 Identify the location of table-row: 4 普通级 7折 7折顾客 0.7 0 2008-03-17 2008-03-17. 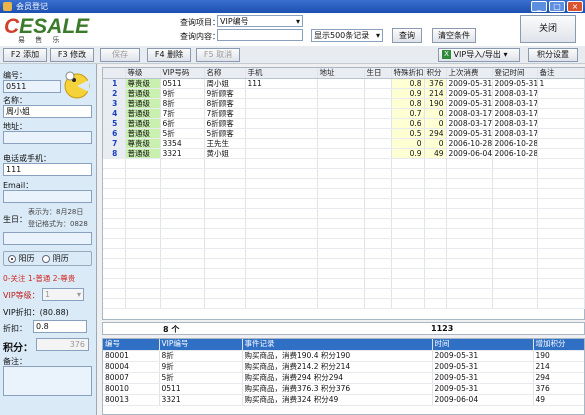
(344, 113).